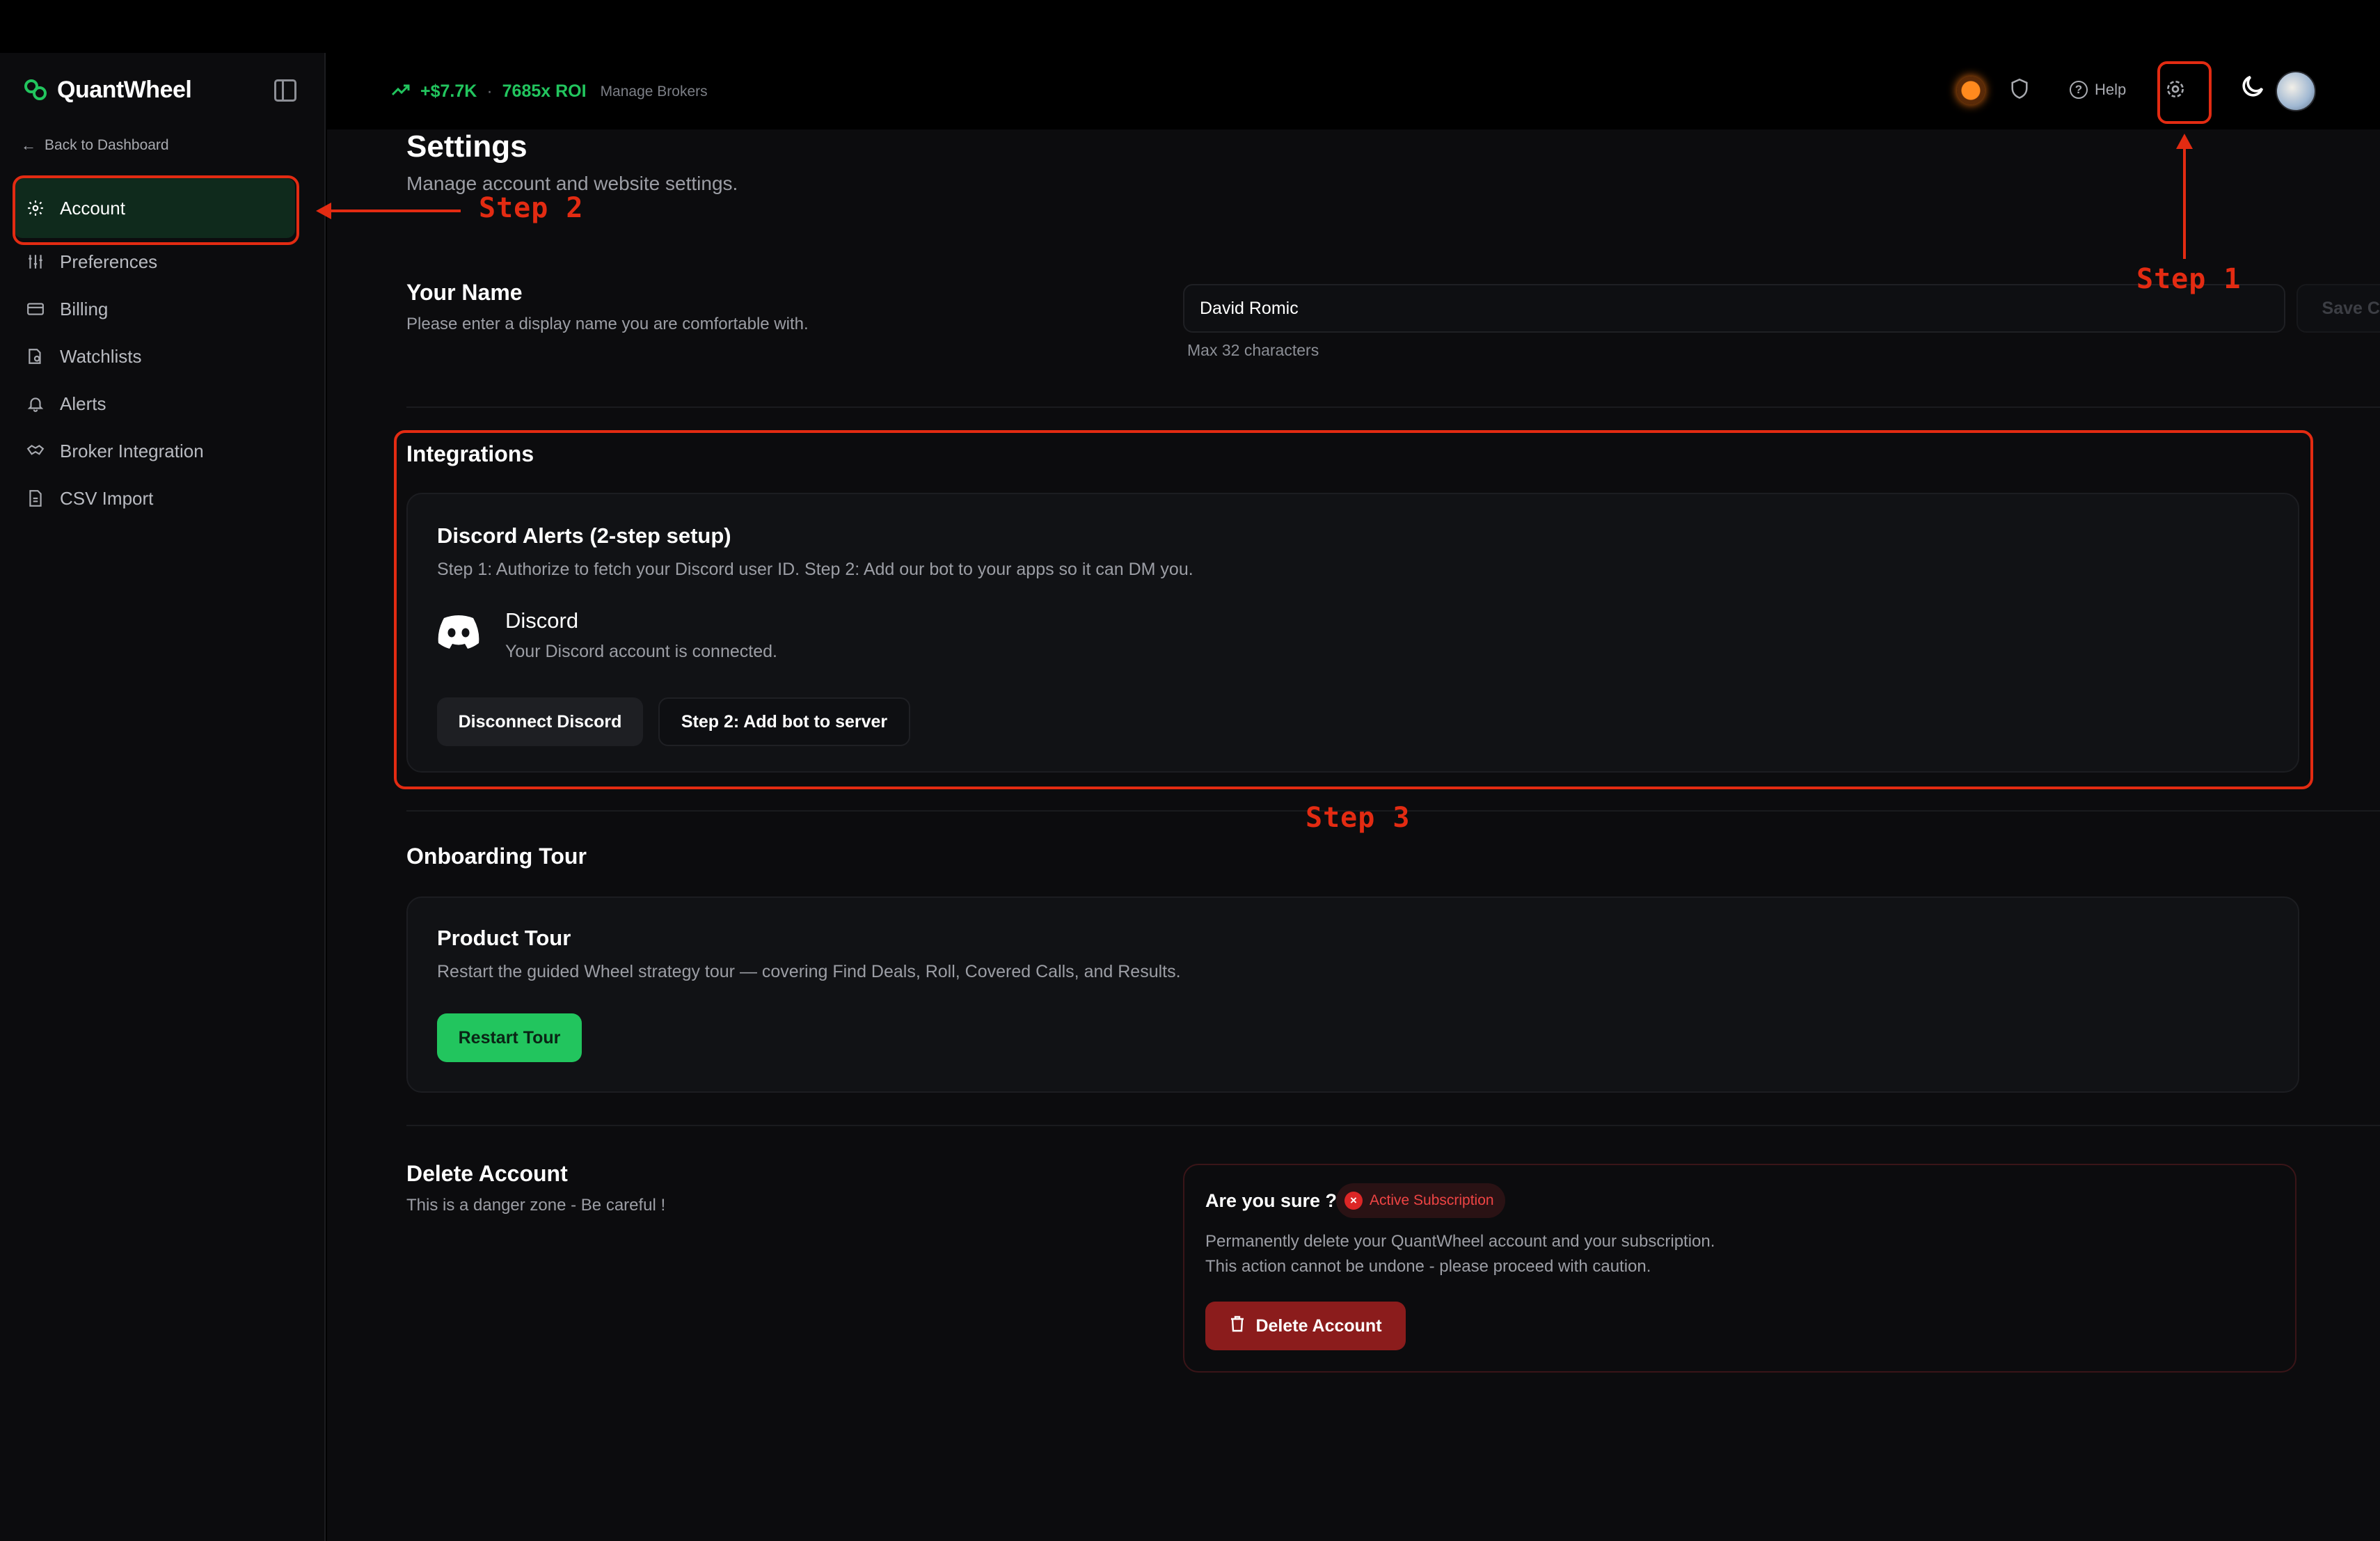  Describe the element at coordinates (394, 211) in the screenshot. I see `step2-arrow-line` at that location.